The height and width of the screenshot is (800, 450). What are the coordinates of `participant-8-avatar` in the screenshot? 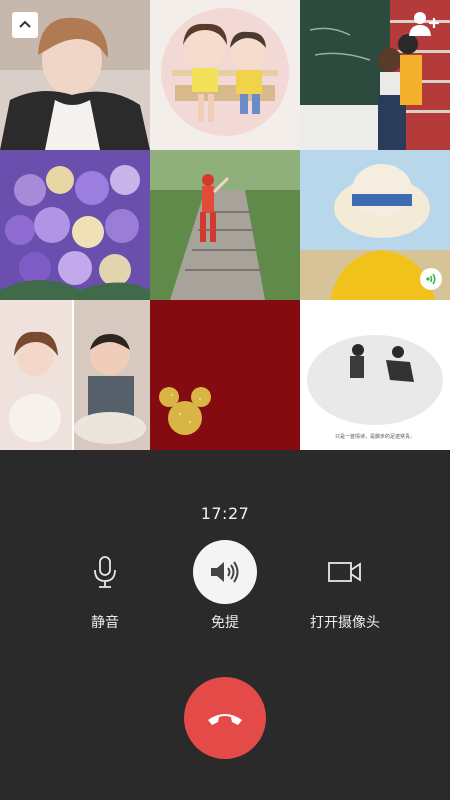 It's located at (225, 375).